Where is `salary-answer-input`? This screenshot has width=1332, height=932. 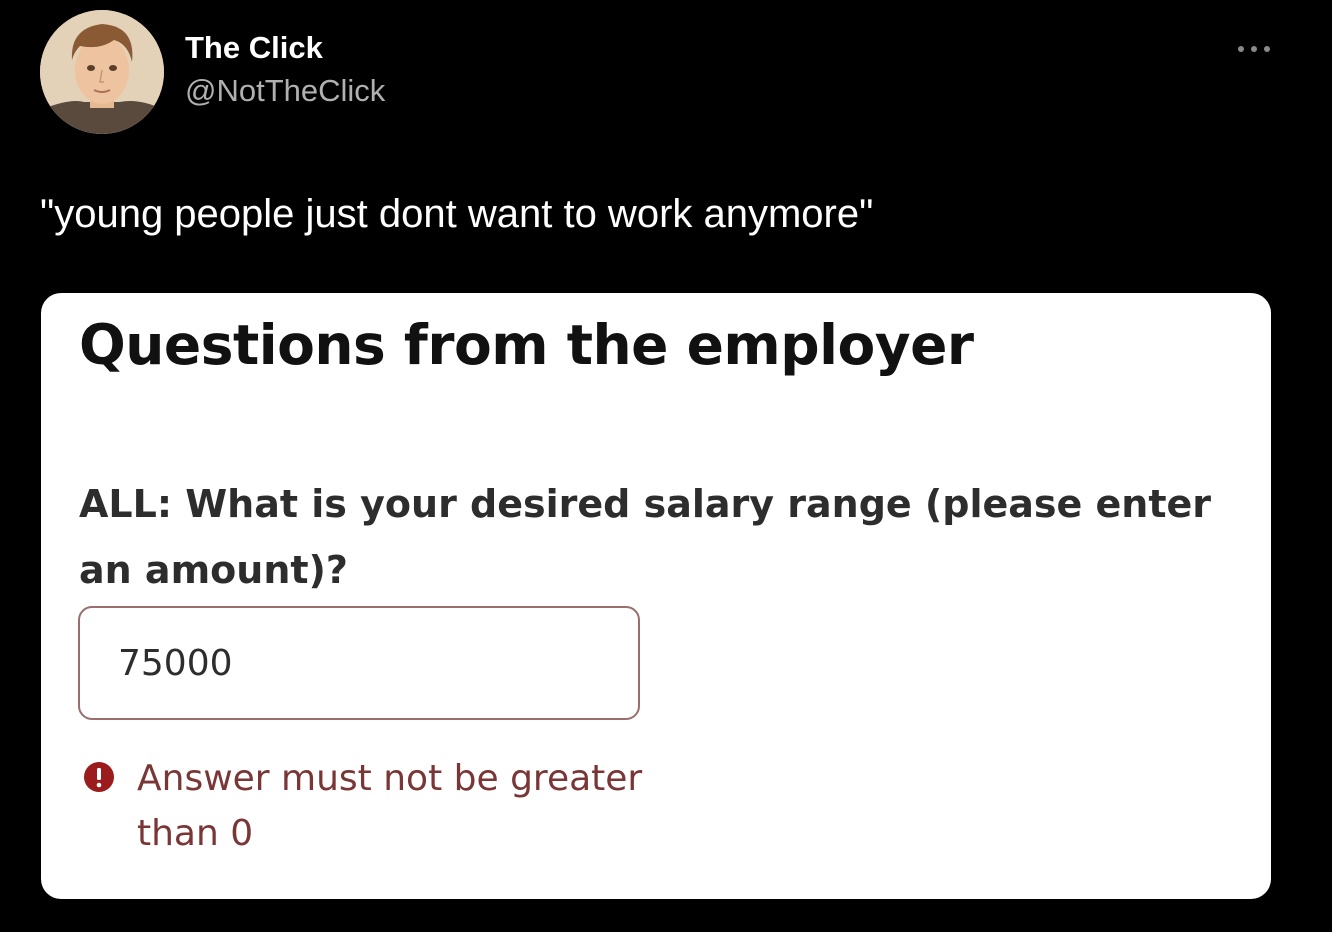
salary-answer-input is located at coordinates (359, 663).